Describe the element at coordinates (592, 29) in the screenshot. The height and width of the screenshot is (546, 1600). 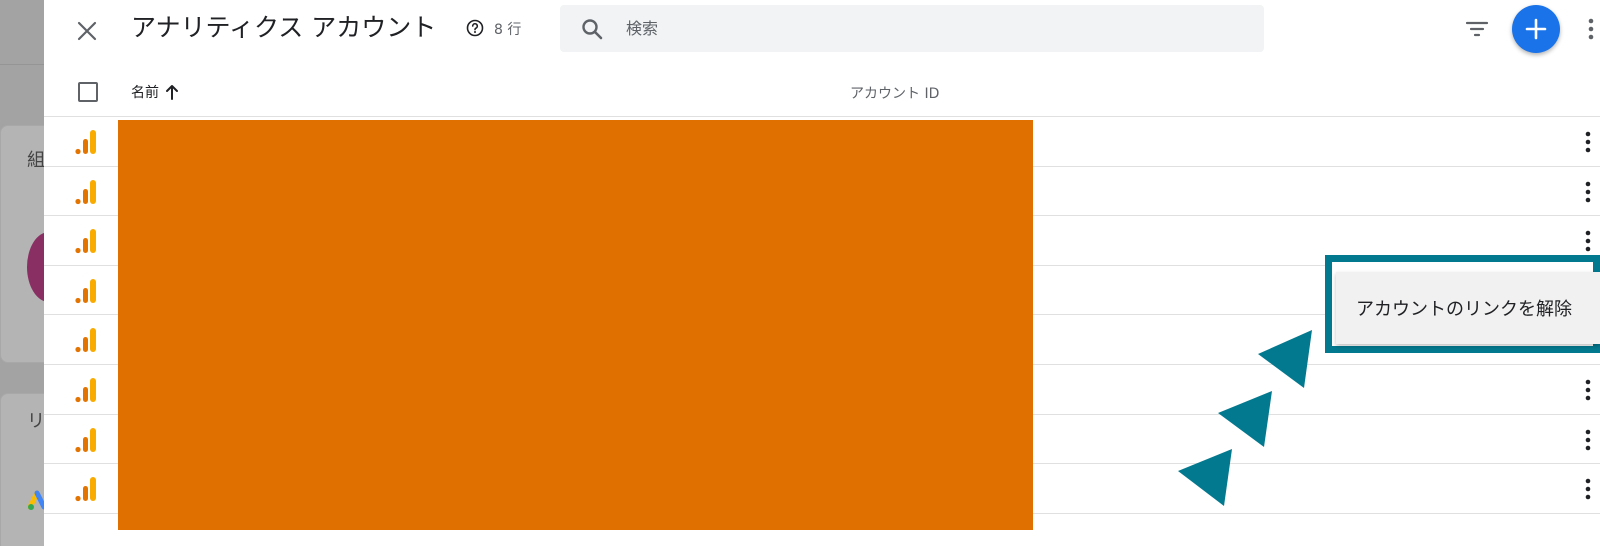
I see `search-icon` at that location.